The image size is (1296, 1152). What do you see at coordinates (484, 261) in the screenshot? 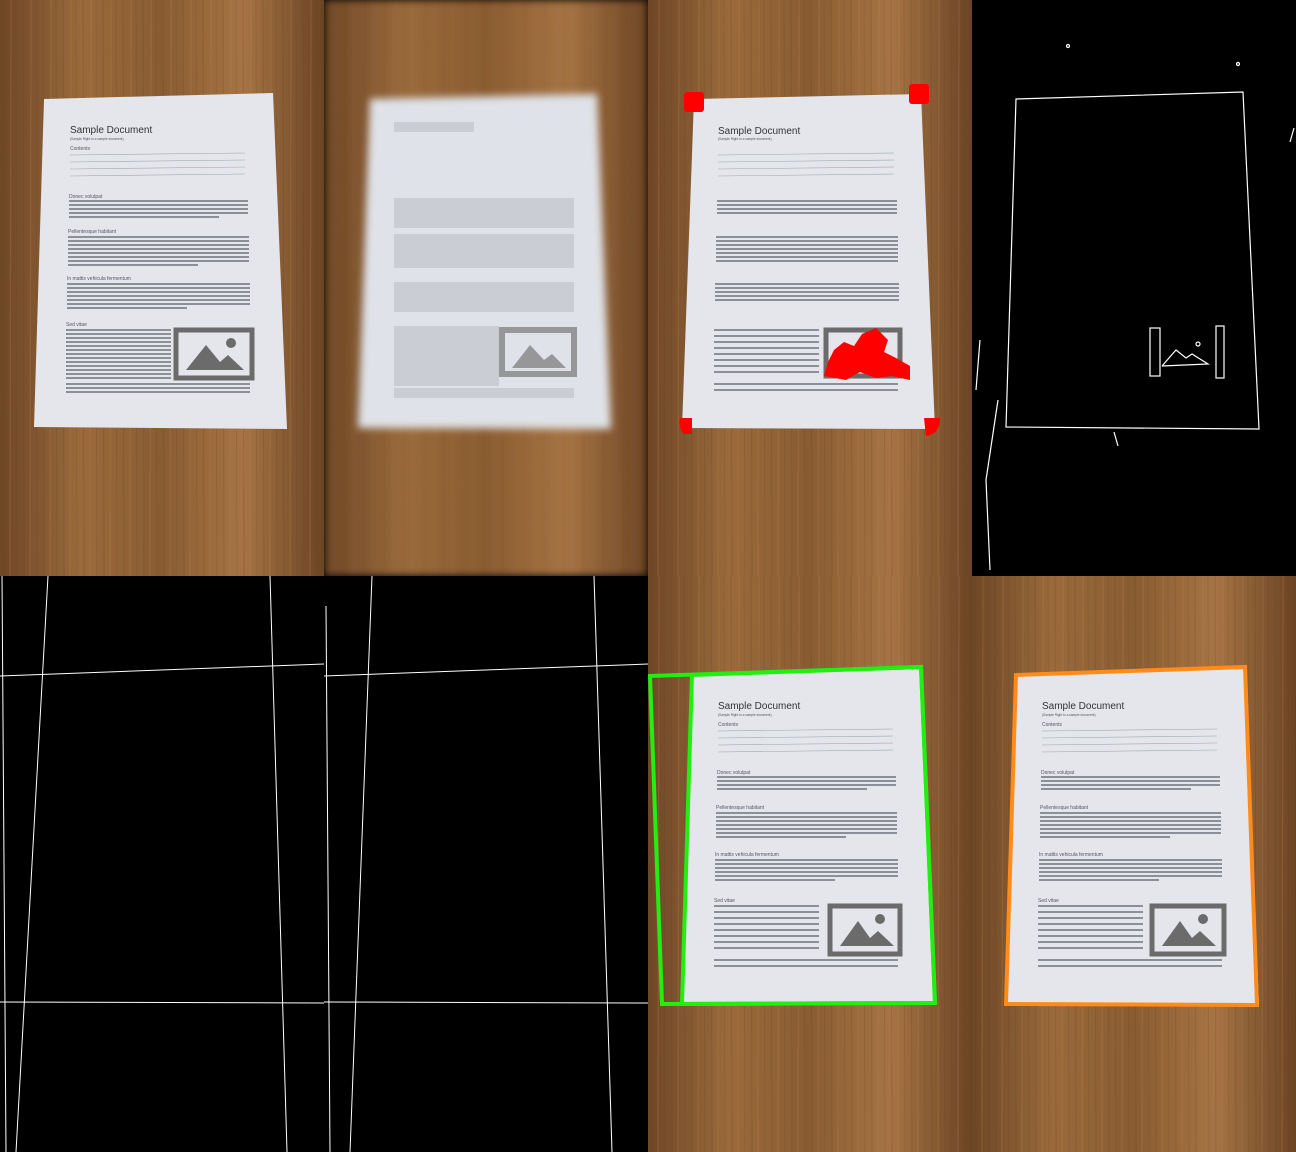
I see `blurred-document-page` at bounding box center [484, 261].